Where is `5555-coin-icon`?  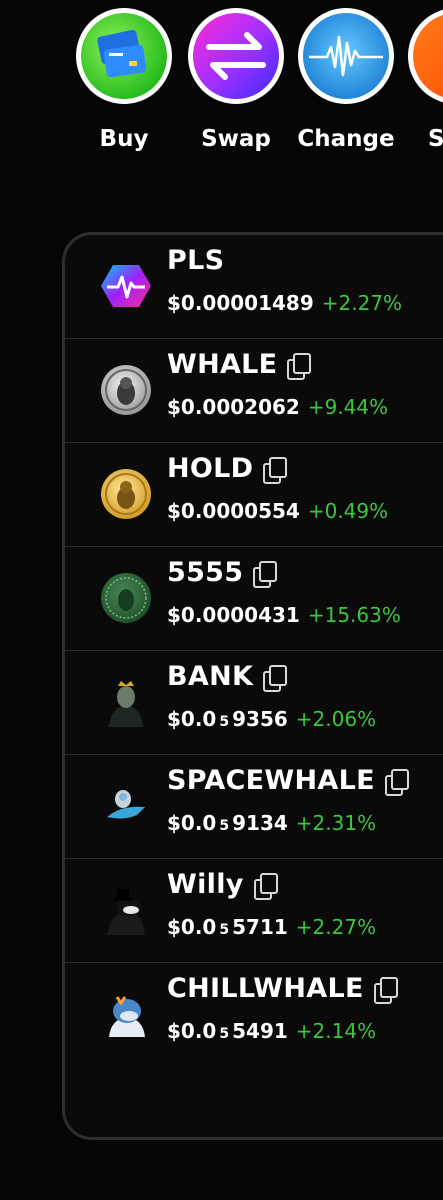 5555-coin-icon is located at coordinates (126, 598).